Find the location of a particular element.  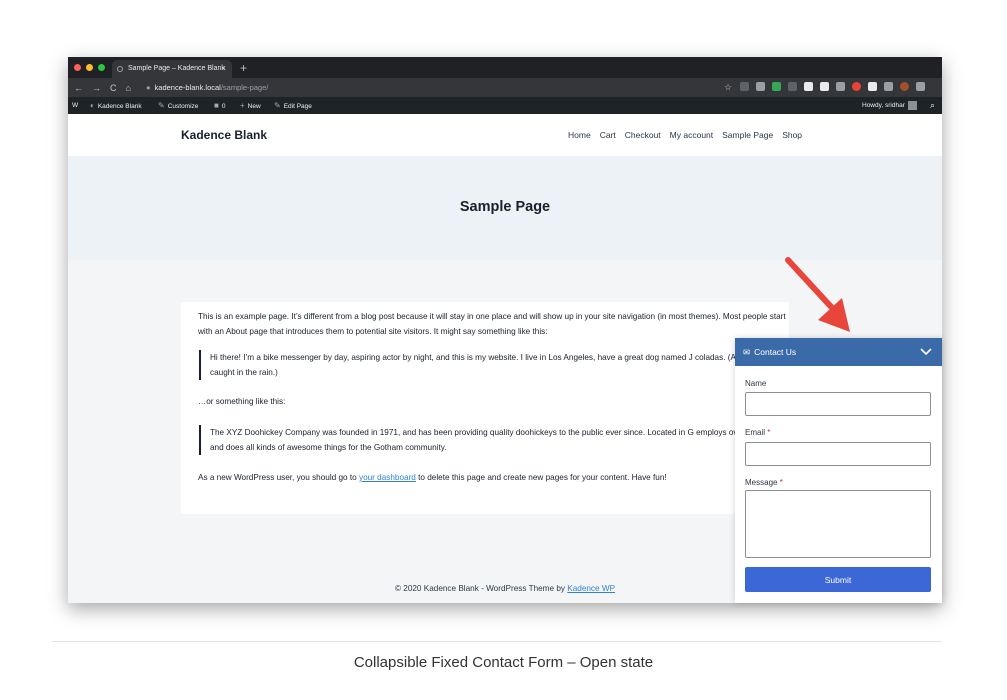

comments-count: 0 is located at coordinates (223, 106).